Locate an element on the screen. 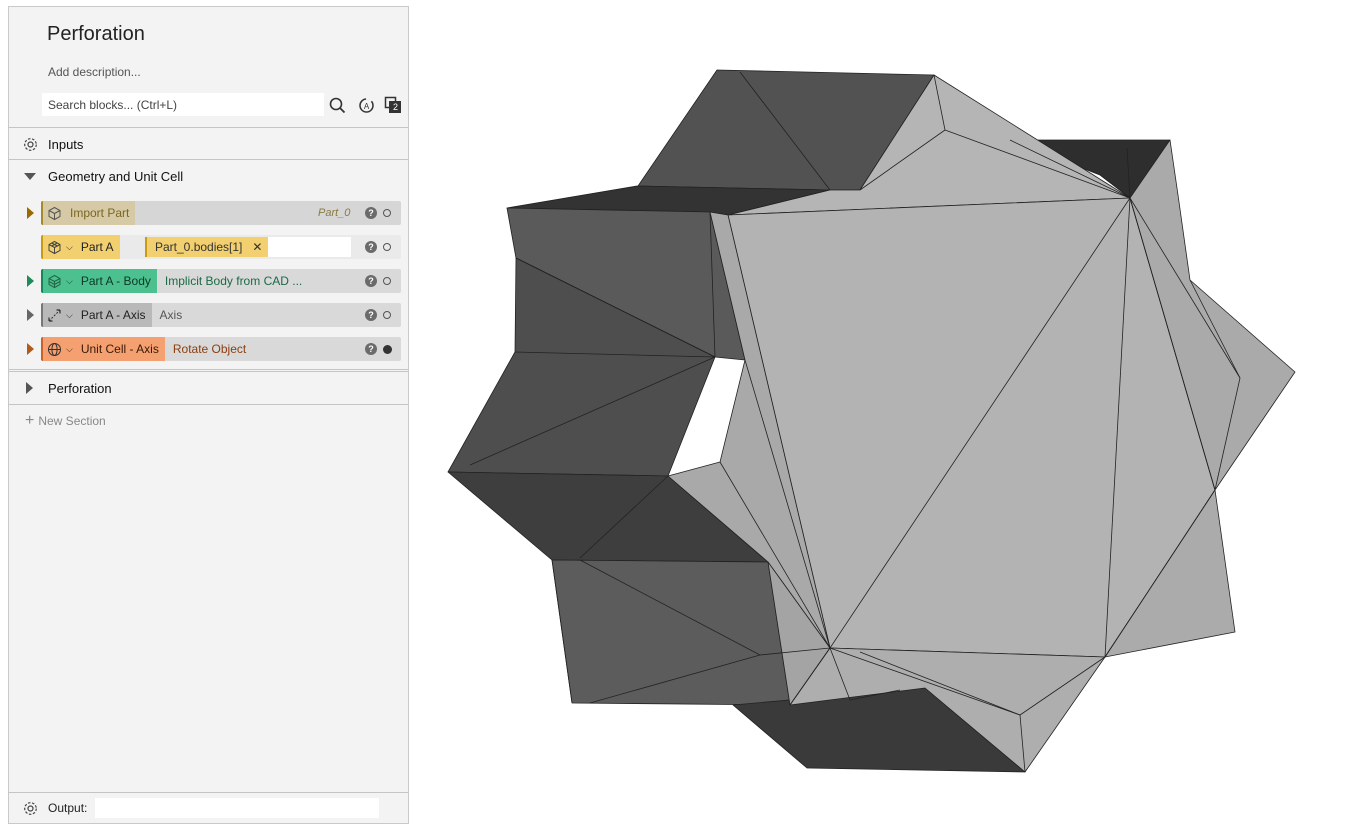  chevron-right-icon is located at coordinates (29, 388).